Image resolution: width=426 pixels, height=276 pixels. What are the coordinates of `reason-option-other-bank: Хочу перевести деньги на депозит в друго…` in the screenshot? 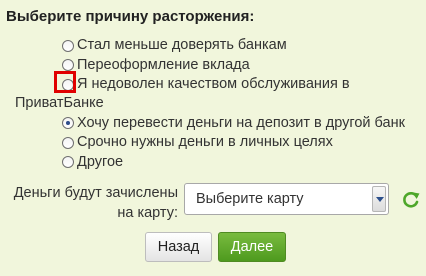 It's located at (233, 123).